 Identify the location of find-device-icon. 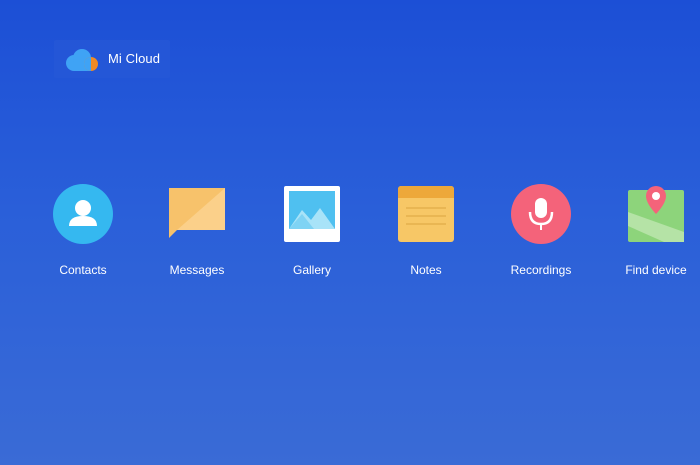
(656, 214).